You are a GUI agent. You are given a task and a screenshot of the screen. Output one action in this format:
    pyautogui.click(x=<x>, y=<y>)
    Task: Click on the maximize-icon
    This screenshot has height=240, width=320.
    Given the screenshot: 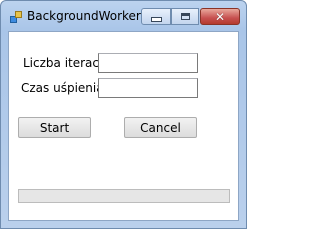 What is the action you would take?
    pyautogui.click(x=185, y=16)
    